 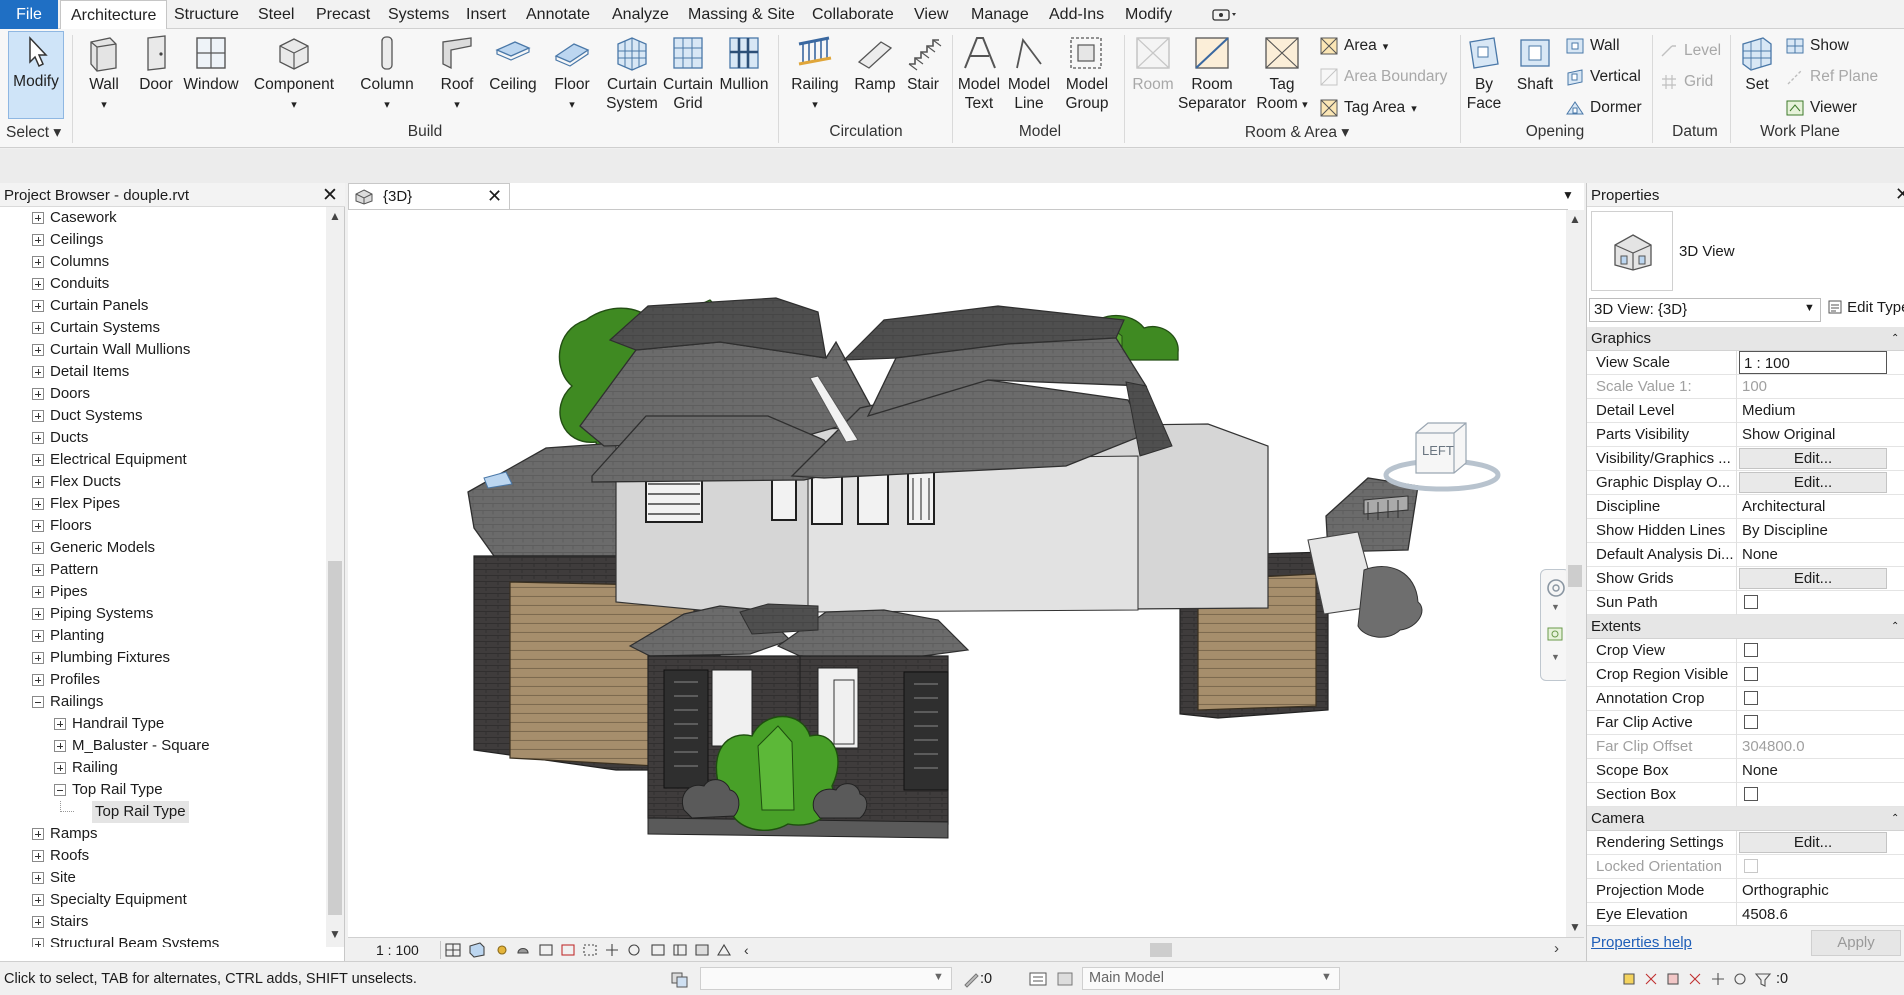 What do you see at coordinates (163, 284) in the screenshot?
I see `tree-item: Conduits` at bounding box center [163, 284].